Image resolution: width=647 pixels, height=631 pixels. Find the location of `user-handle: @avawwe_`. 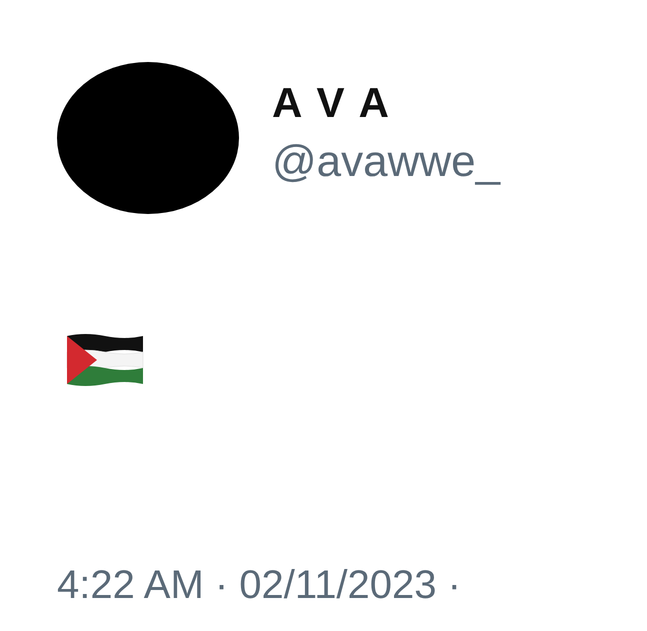

user-handle: @avawwe_ is located at coordinates (386, 162).